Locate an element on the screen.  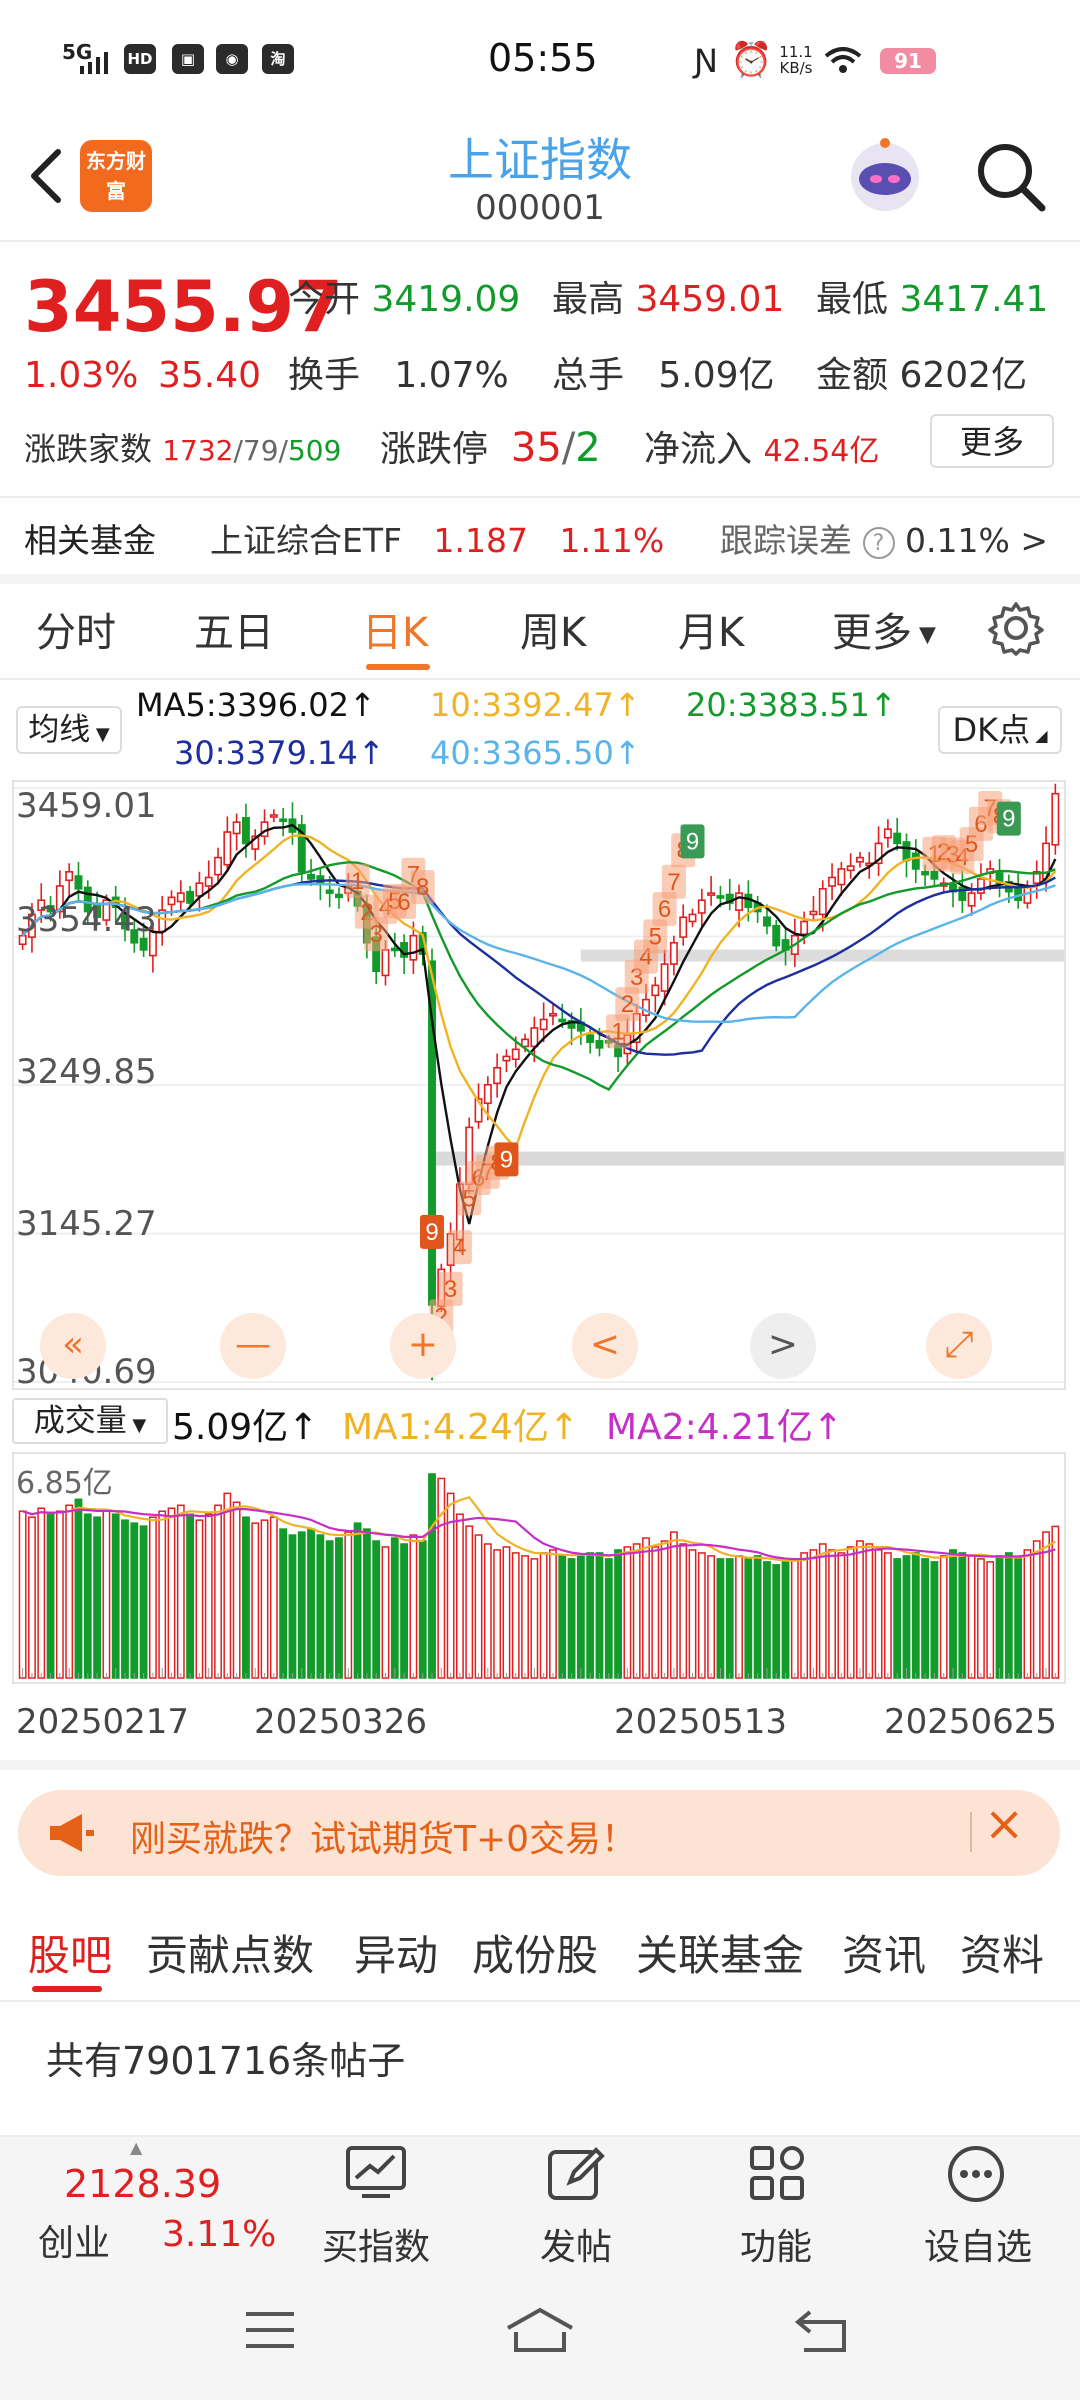
volume-axis-max: 6.85亿 is located at coordinates (64, 1483).